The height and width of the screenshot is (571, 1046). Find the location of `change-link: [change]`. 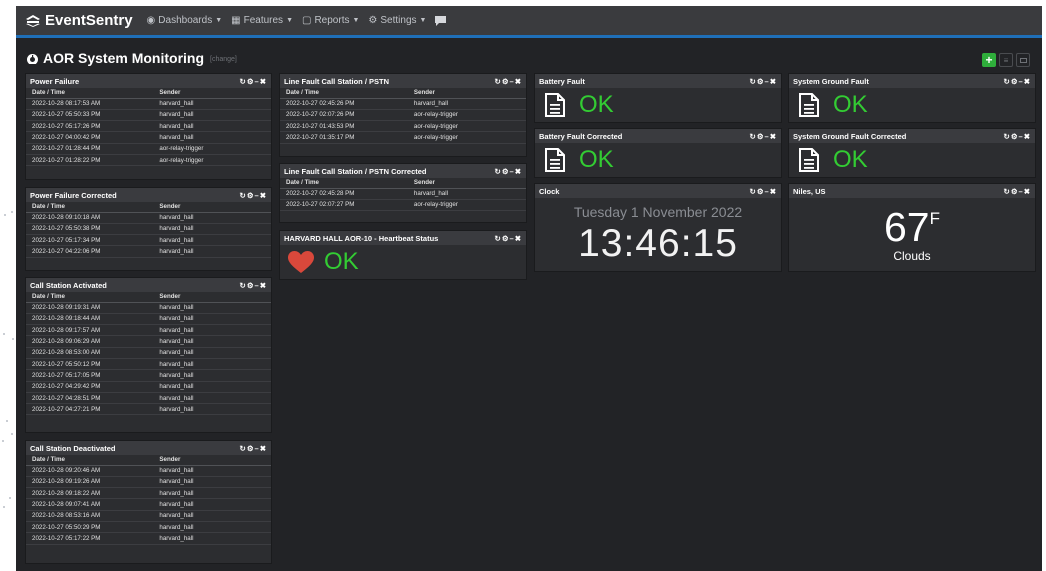

change-link: [change] is located at coordinates (223, 59).